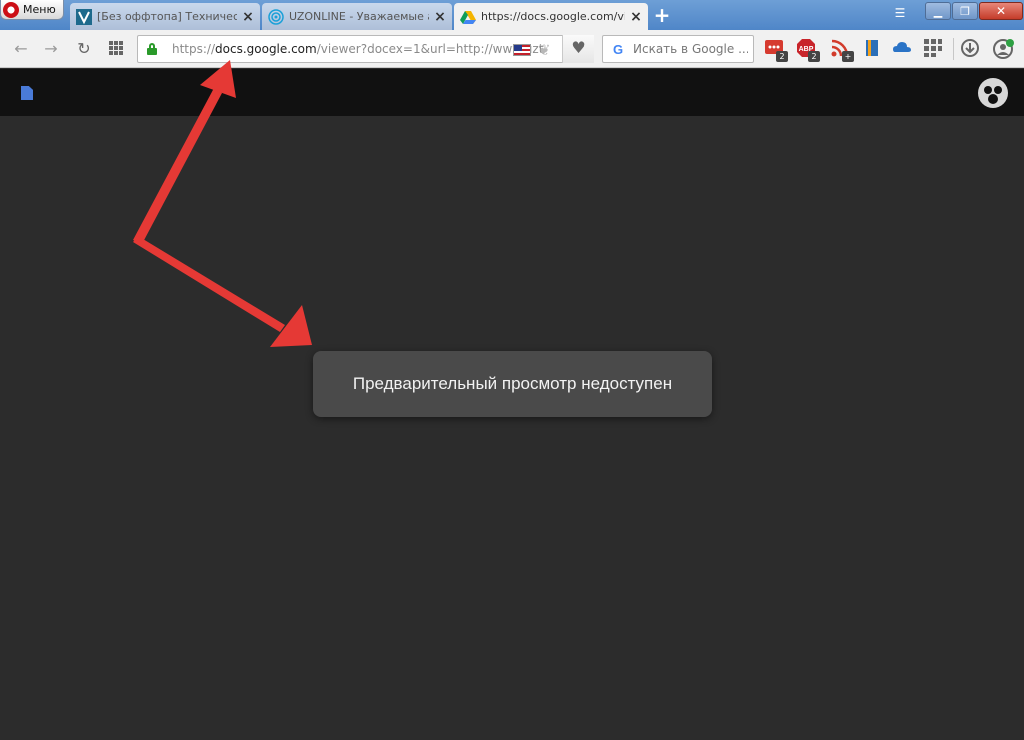 The height and width of the screenshot is (740, 1024). I want to click on avatar, so click(993, 93).